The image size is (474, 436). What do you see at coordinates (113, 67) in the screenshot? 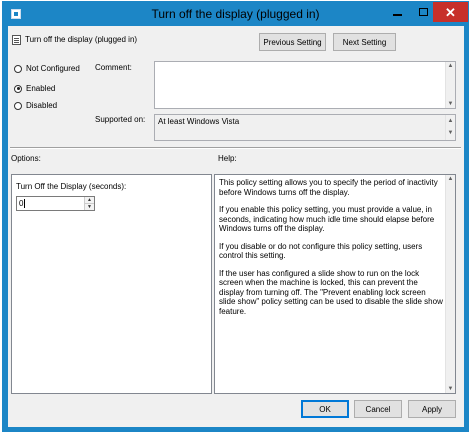
I see `comment-label: Comment:` at bounding box center [113, 67].